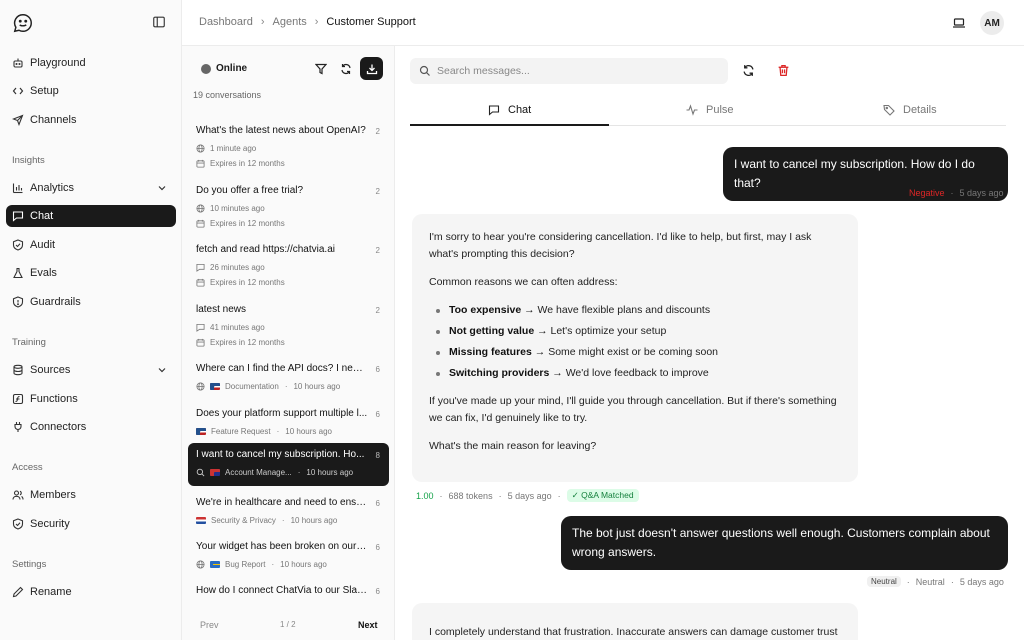 The height and width of the screenshot is (640, 1024). Describe the element at coordinates (55, 302) in the screenshot. I see `nav-label: Guardrails` at that location.